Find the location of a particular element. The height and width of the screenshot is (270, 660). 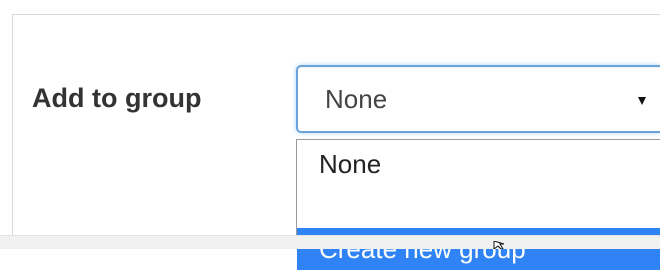

group-select: None is located at coordinates (478, 99).